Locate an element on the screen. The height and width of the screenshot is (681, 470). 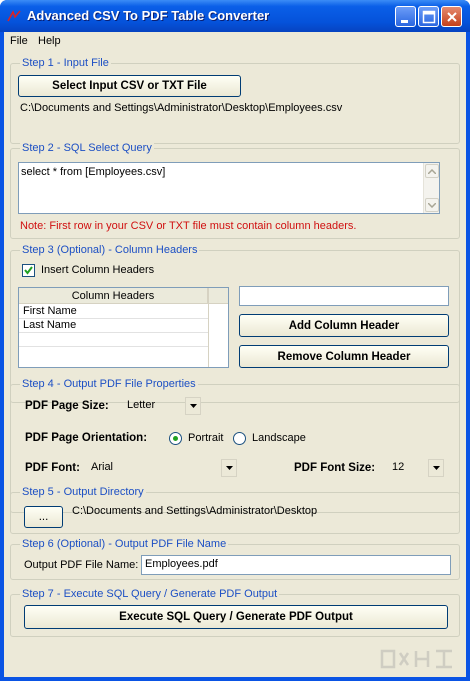
maximize-button is located at coordinates (428, 16).